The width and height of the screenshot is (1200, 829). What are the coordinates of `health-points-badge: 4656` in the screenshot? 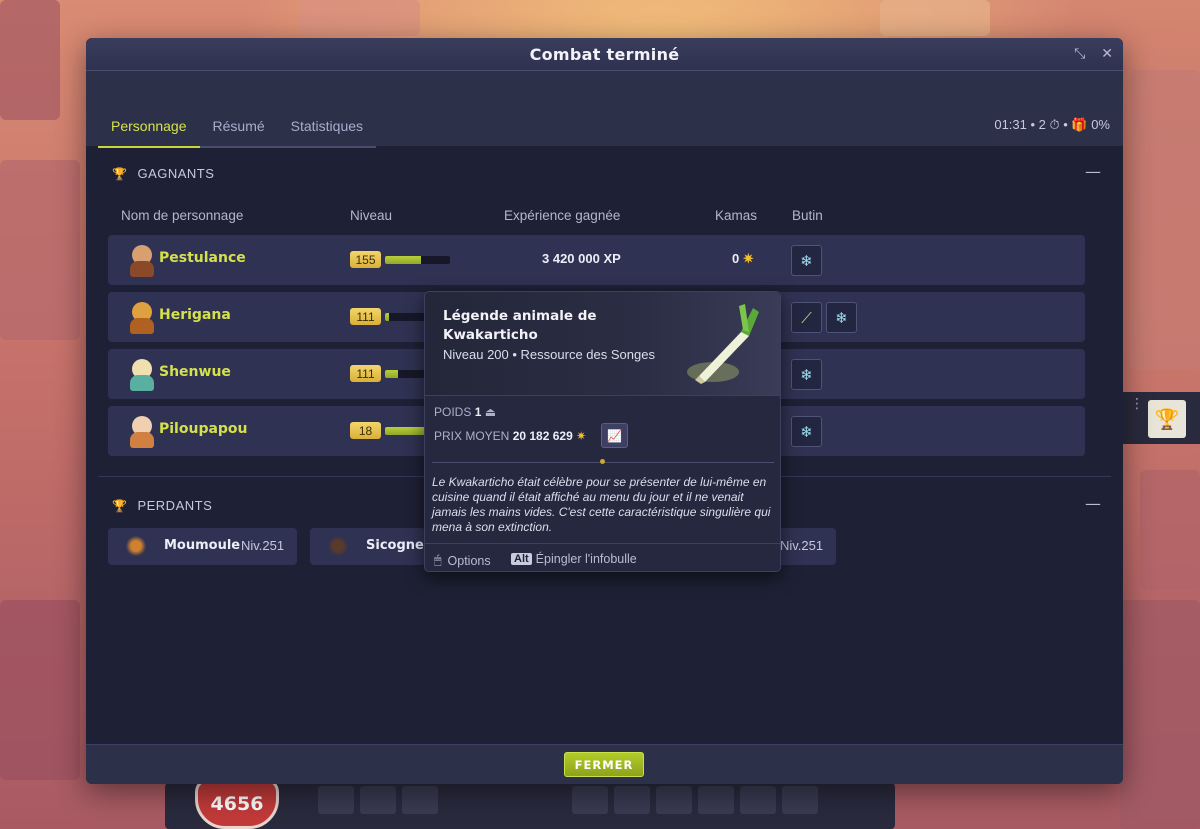 It's located at (237, 803).